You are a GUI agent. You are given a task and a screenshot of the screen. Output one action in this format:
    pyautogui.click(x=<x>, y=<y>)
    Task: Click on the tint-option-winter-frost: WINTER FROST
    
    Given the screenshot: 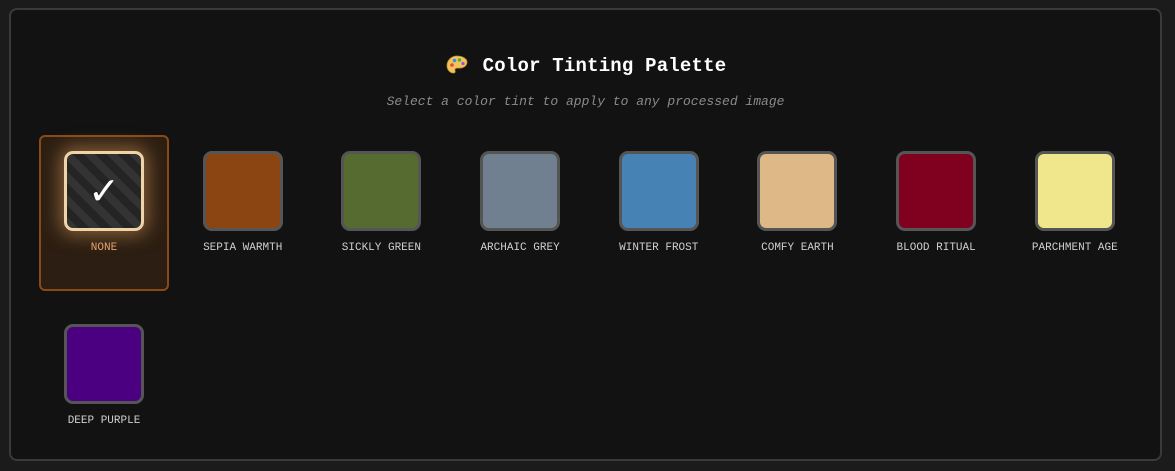 What is the action you would take?
    pyautogui.click(x=659, y=213)
    